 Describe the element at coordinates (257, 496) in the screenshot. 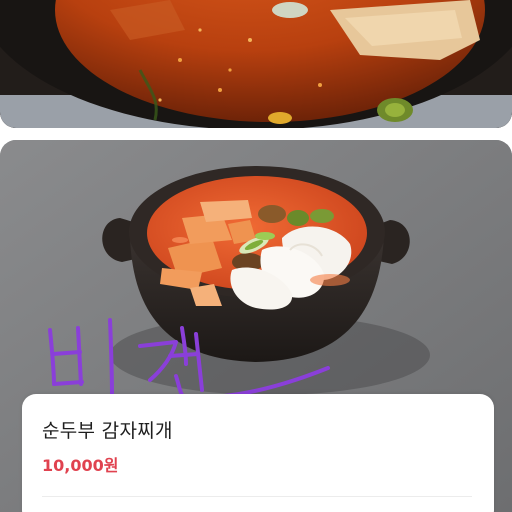

I see `card-divider` at that location.